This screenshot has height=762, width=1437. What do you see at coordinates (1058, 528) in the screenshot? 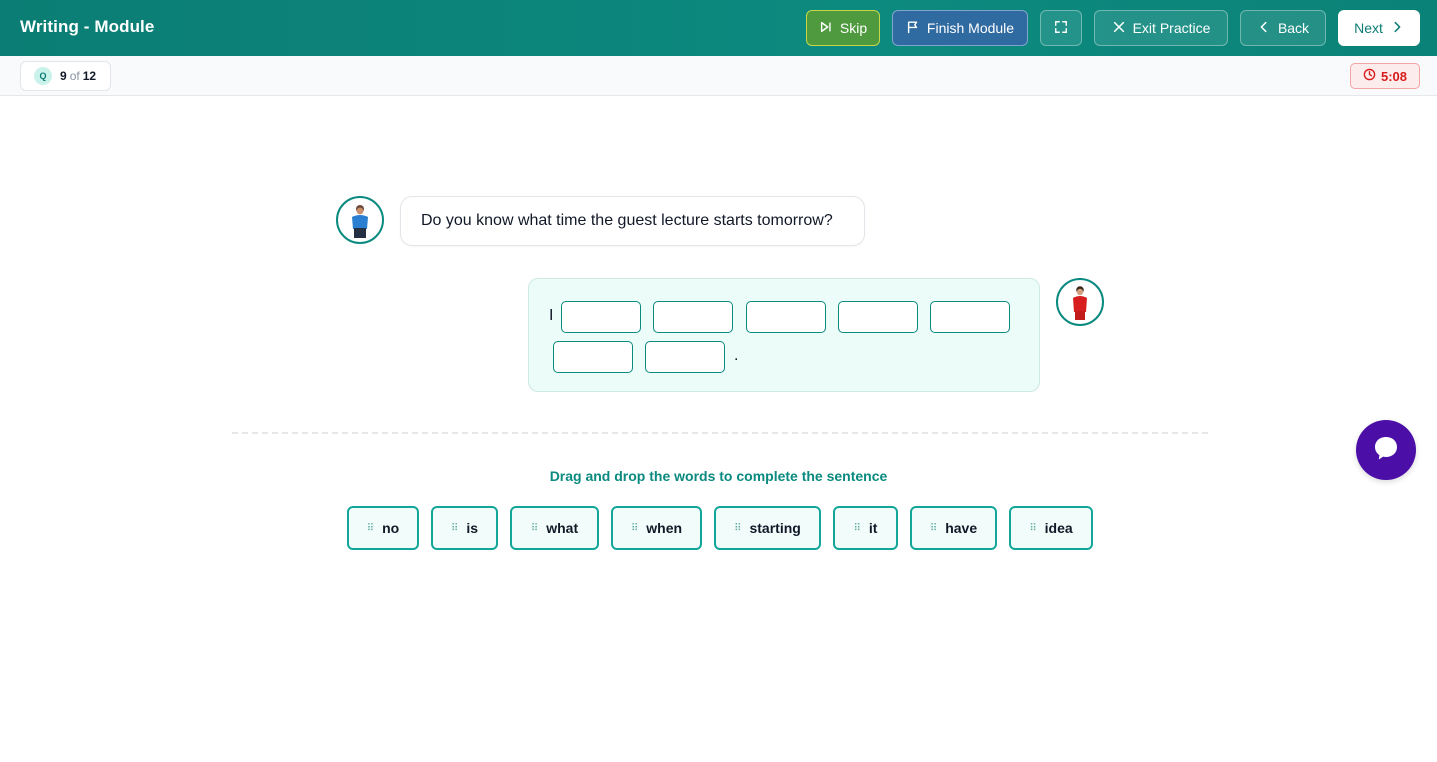
I see `word-chip-label: idea` at bounding box center [1058, 528].